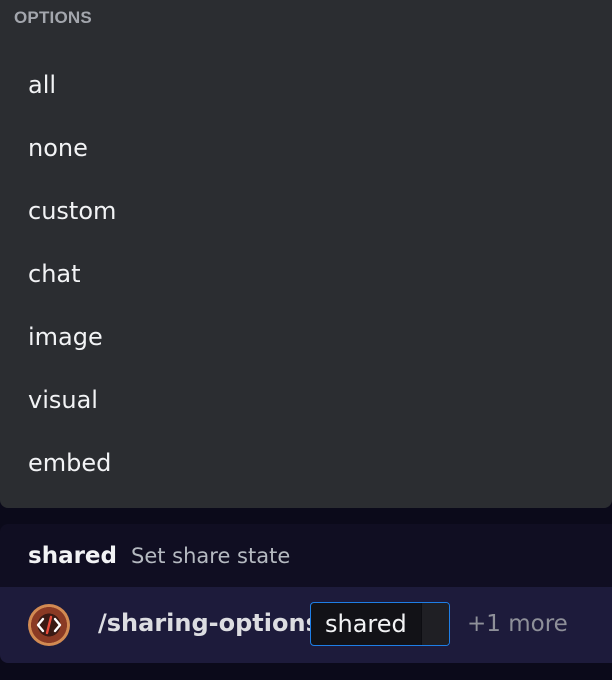  I want to click on option-label: visual, so click(63, 399).